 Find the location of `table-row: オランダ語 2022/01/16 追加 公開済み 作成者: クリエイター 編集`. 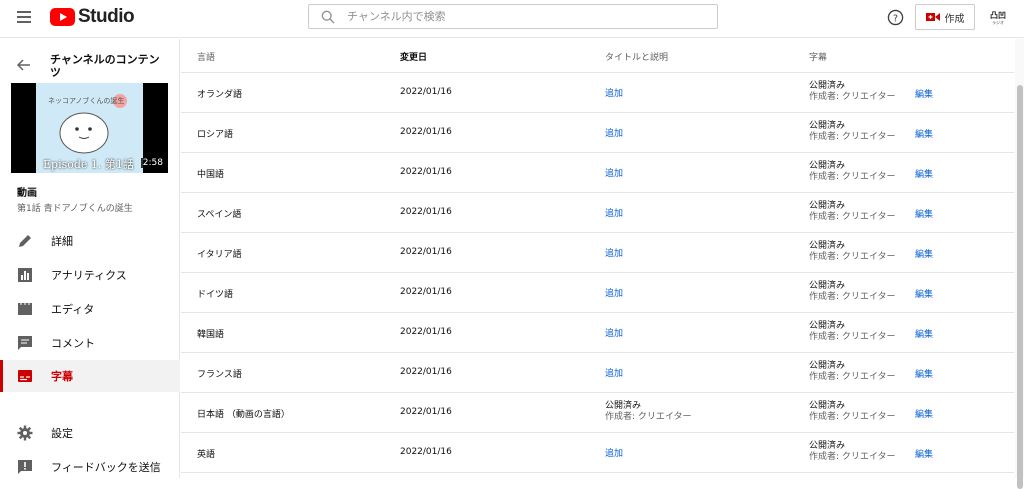

table-row: オランダ語 2022/01/16 追加 公開済み 作成者: クリエイター 編集 is located at coordinates (597, 93).